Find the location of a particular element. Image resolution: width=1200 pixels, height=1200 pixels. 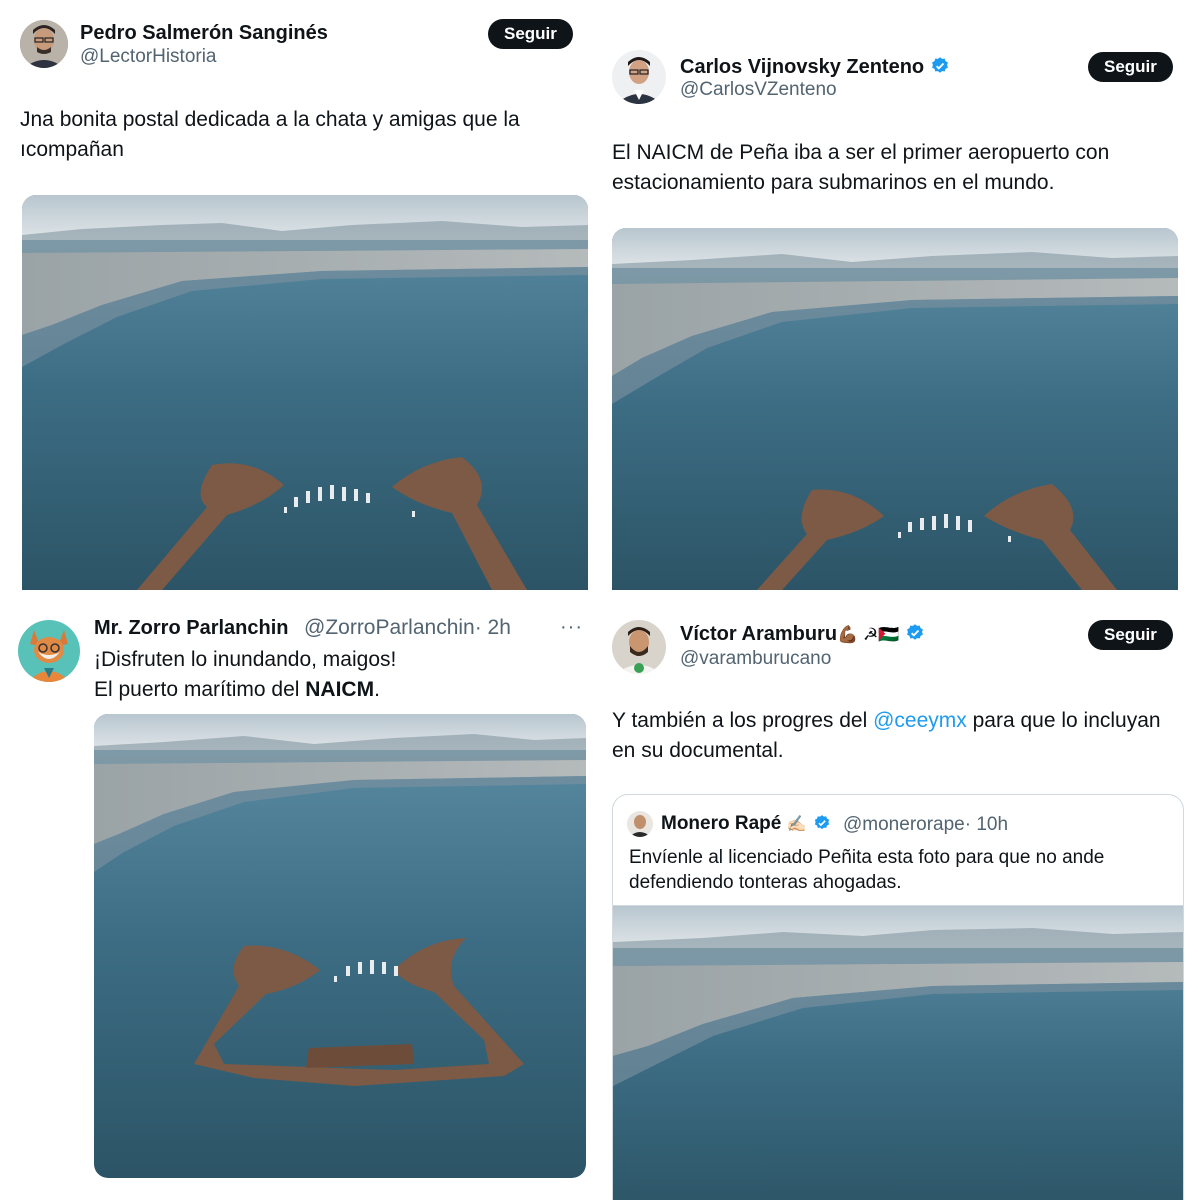

quote-author-name-text: Monero Rapé is located at coordinates (721, 823).